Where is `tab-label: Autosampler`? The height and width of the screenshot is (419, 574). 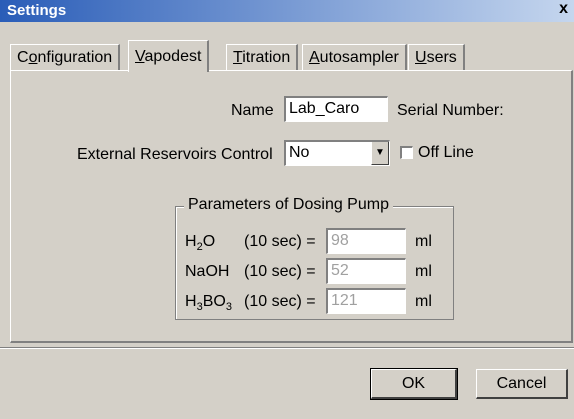 tab-label: Autosampler is located at coordinates (354, 57).